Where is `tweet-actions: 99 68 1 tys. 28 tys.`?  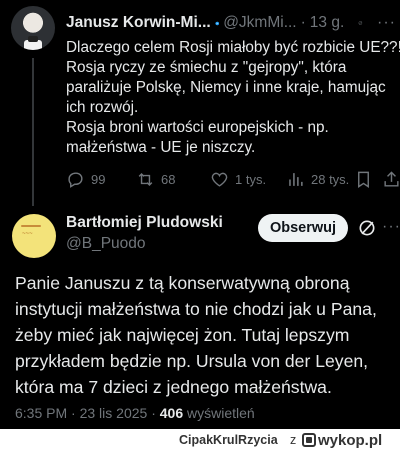
tweet-actions: 99 68 1 tys. 28 tys. is located at coordinates (233, 181).